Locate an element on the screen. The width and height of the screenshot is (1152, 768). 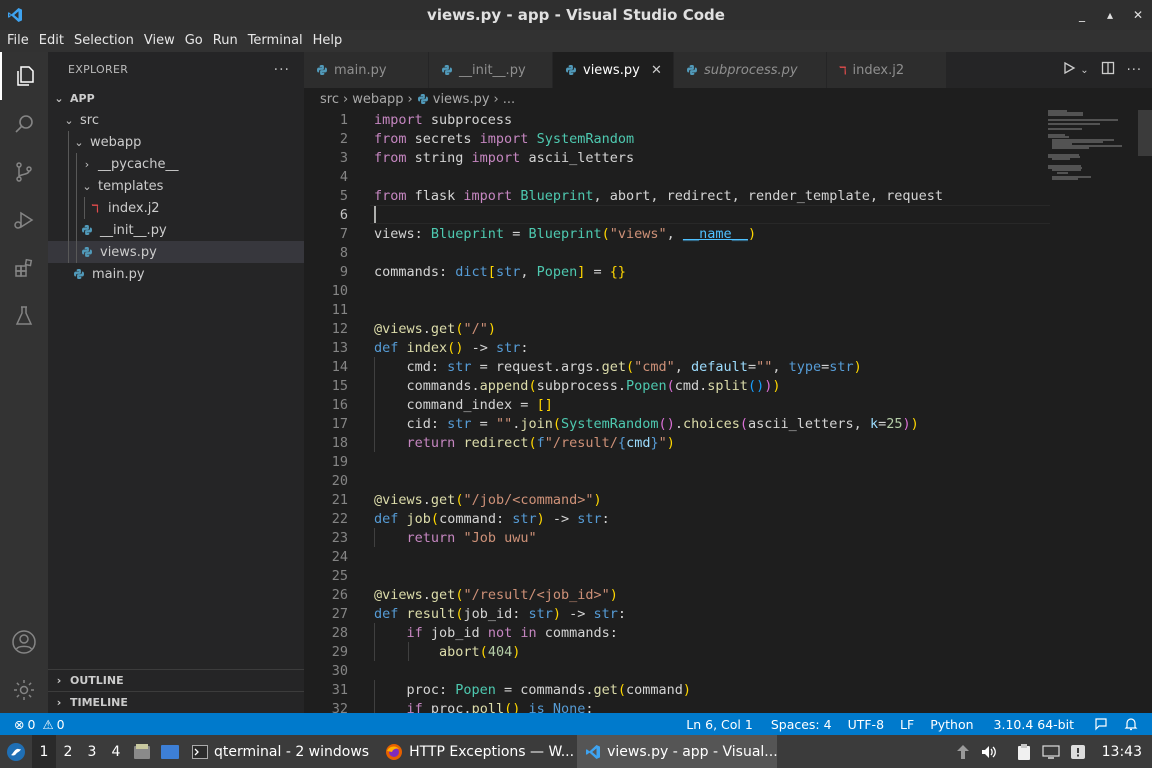
feedback-icon is located at coordinates (1099, 724).